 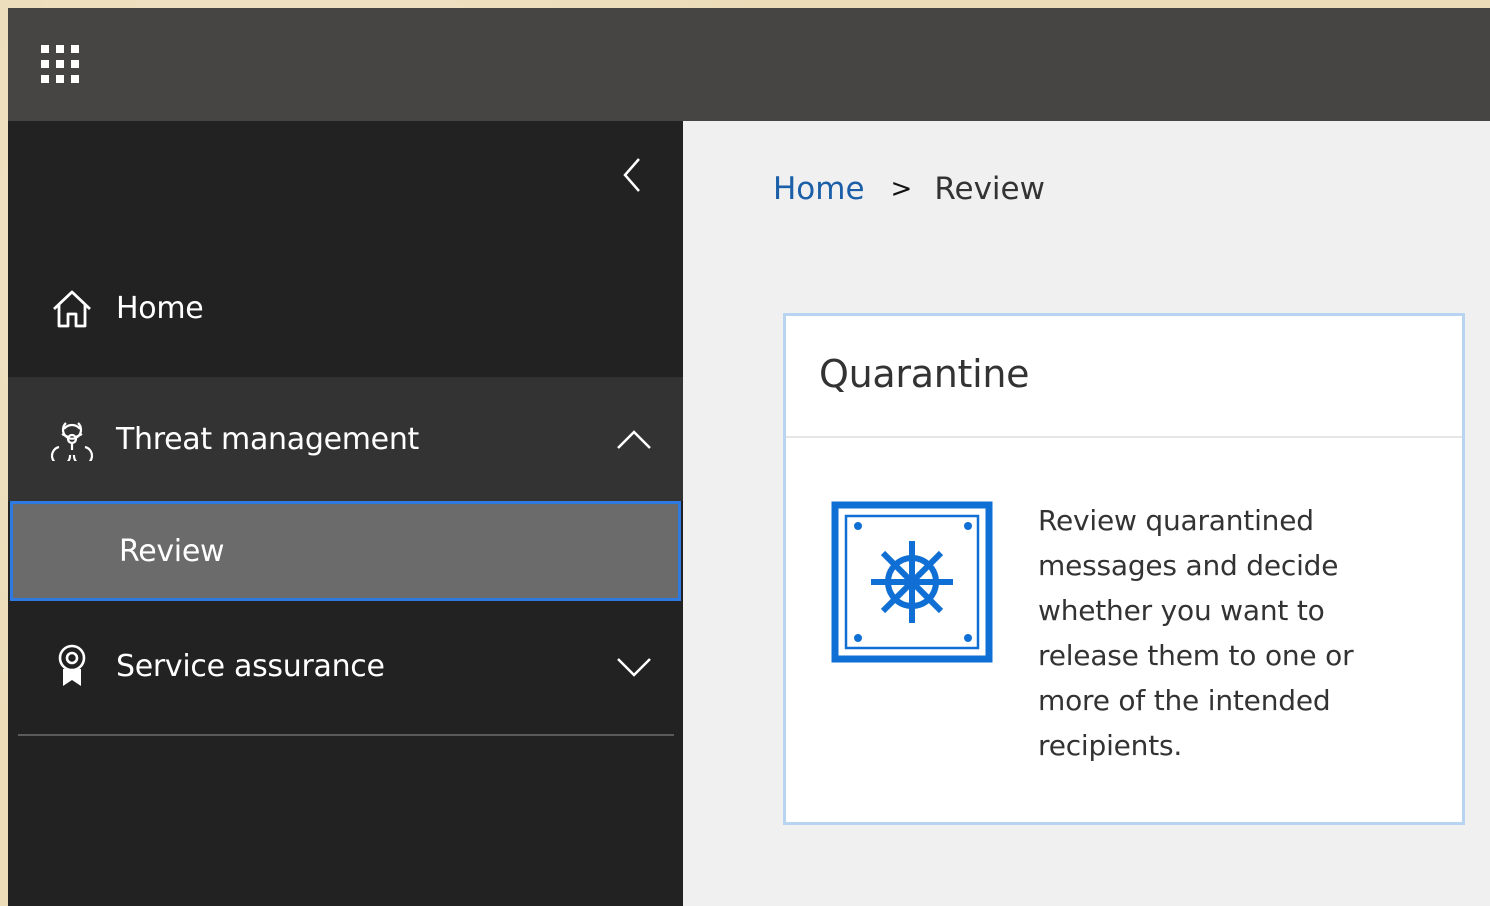 I want to click on chevron-down-icon, so click(x=634, y=666).